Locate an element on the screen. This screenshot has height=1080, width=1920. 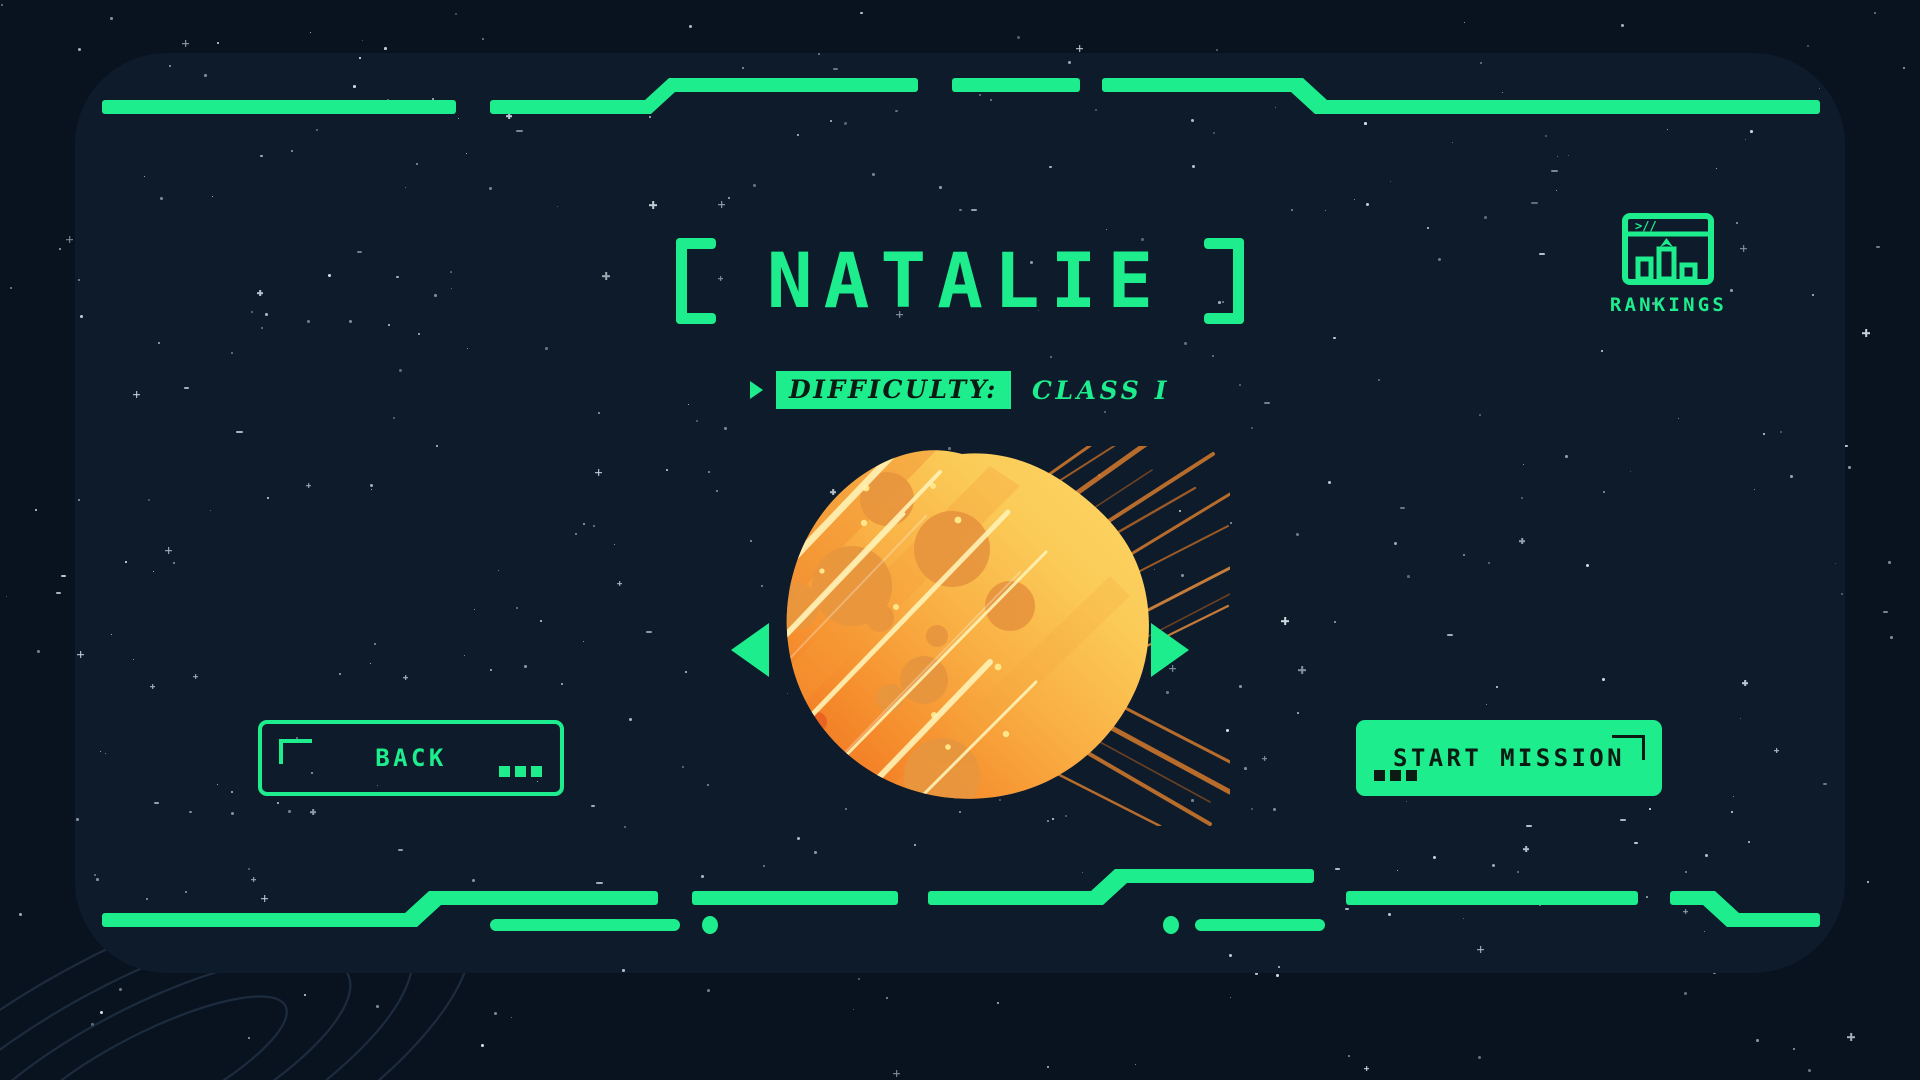
caret-right-icon is located at coordinates (756, 390).